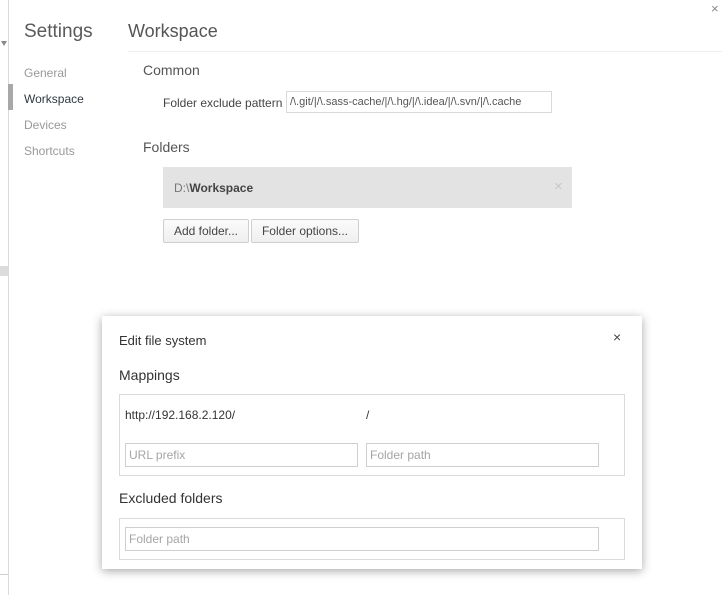 The width and height of the screenshot is (722, 596). I want to click on folder-path: D:\Workspace, so click(213, 188).